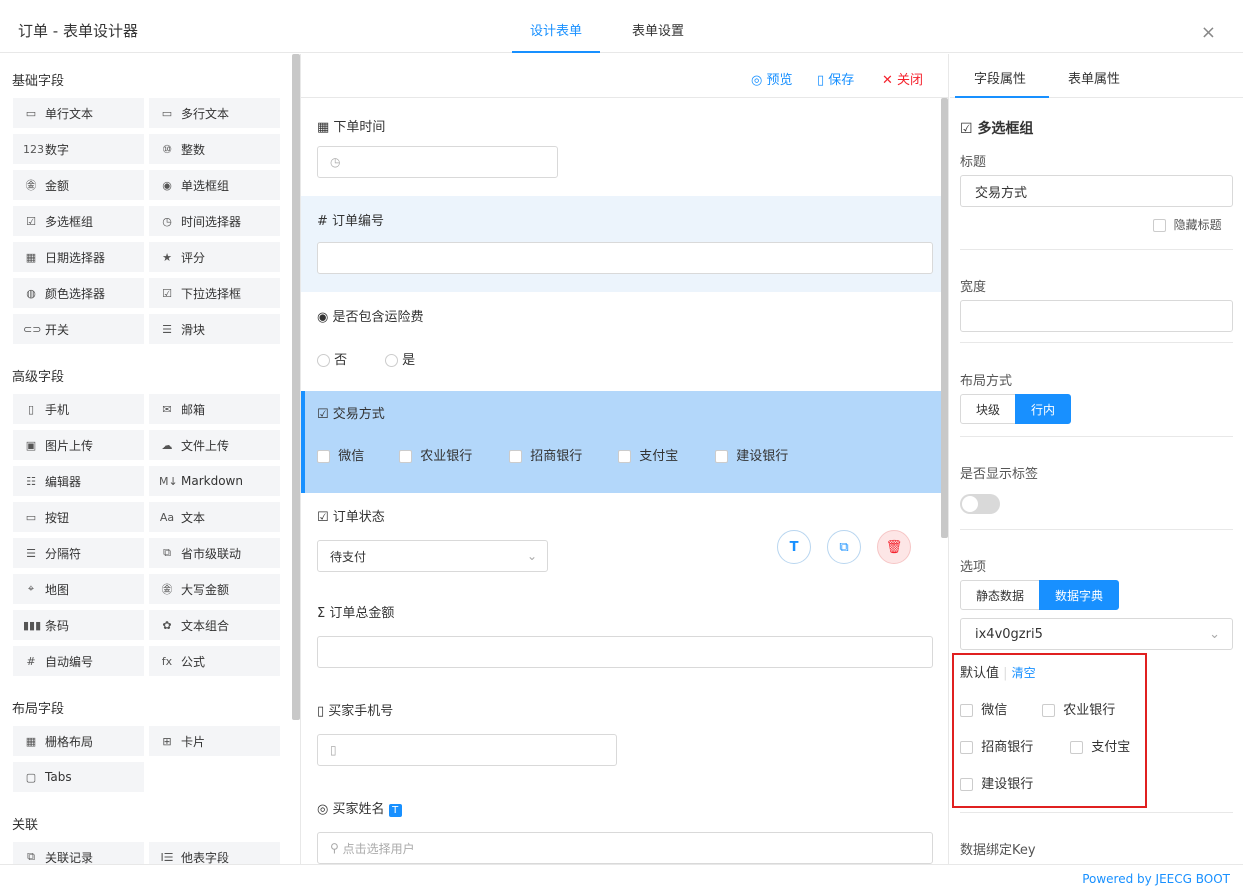  What do you see at coordinates (214, 625) in the screenshot?
I see `component-item: ✿ 文本组合` at bounding box center [214, 625].